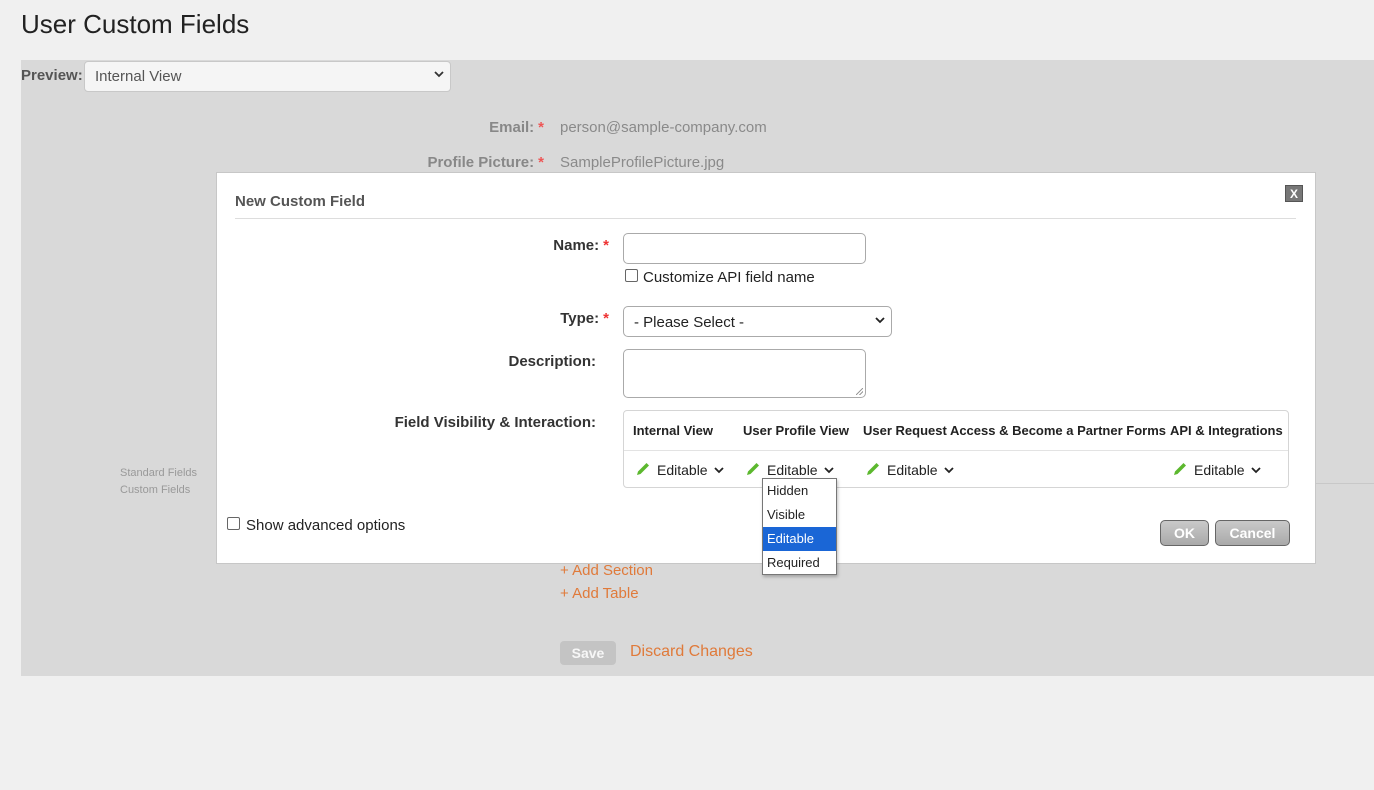  What do you see at coordinates (599, 593) in the screenshot?
I see `add-table-link: + Add Table` at bounding box center [599, 593].